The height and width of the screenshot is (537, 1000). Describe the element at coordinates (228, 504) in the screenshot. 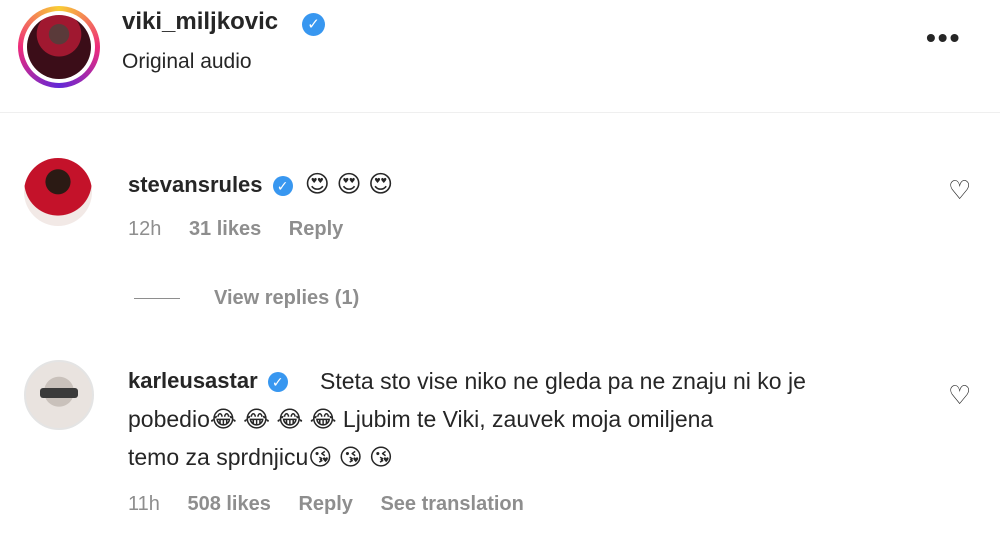

I see `comment-likes: 508 likes` at that location.